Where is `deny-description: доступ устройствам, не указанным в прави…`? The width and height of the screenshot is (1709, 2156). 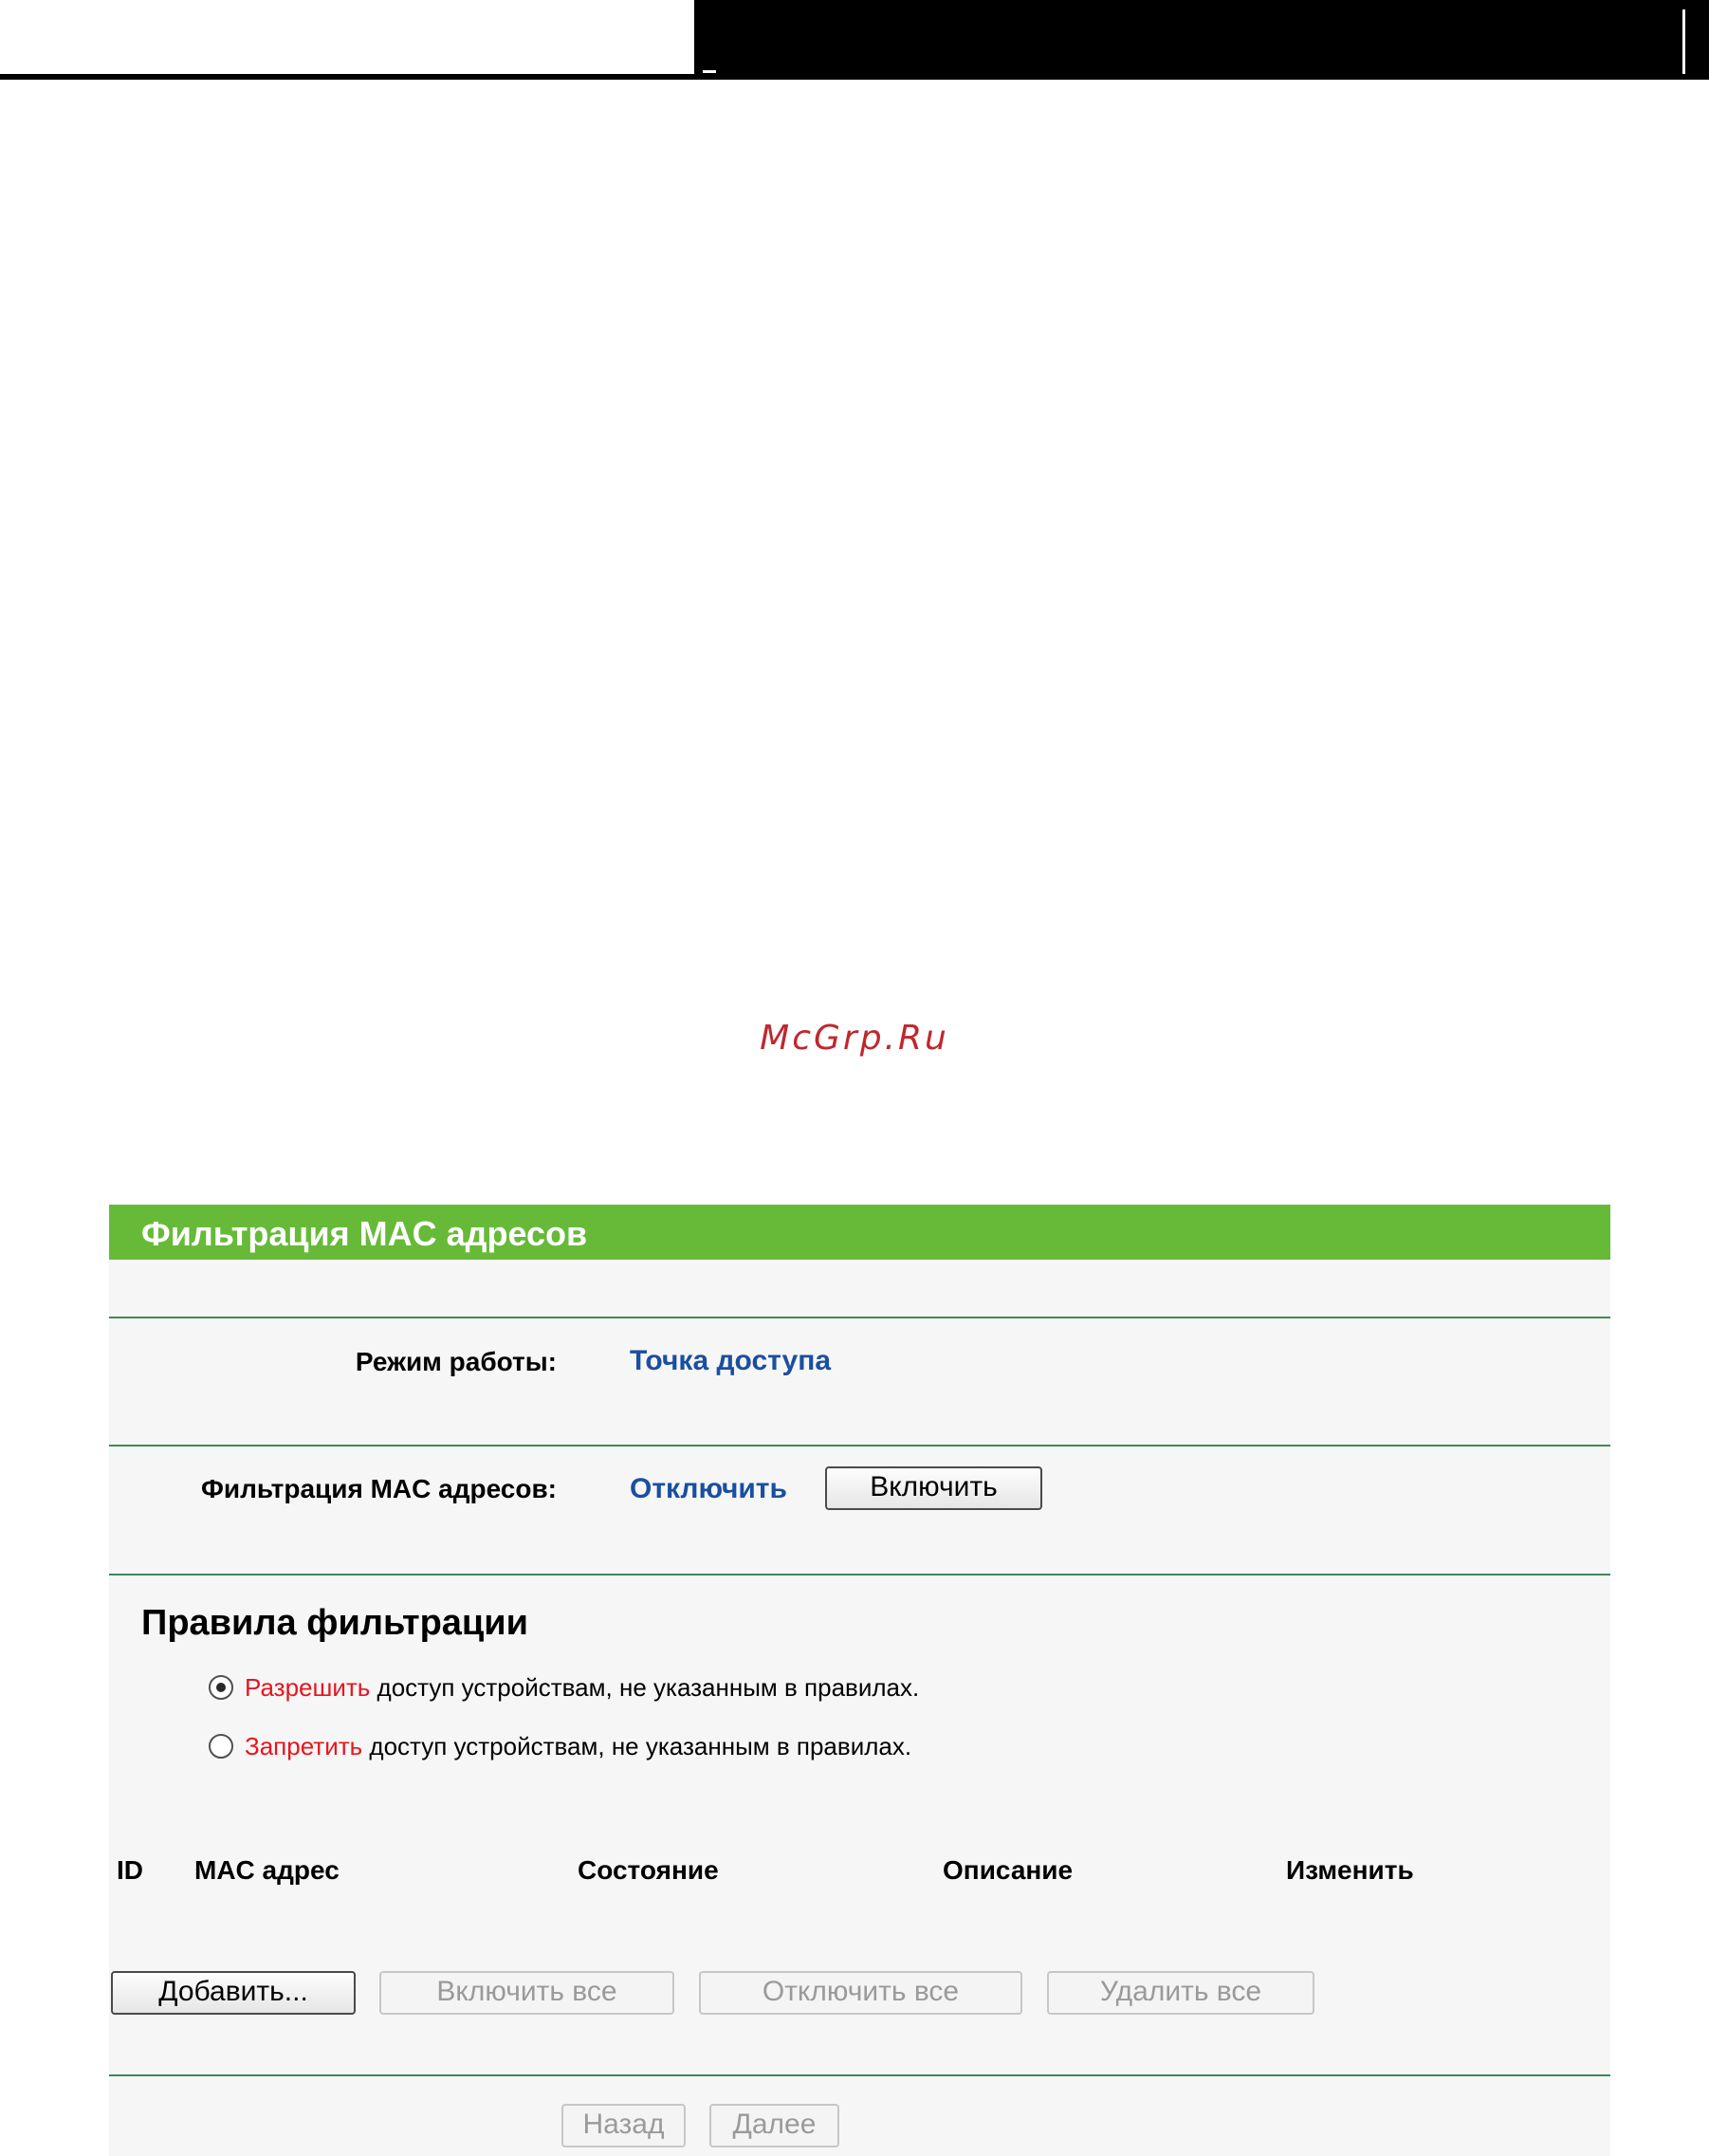 deny-description: доступ устройствам, не указанным в прави… is located at coordinates (637, 1746).